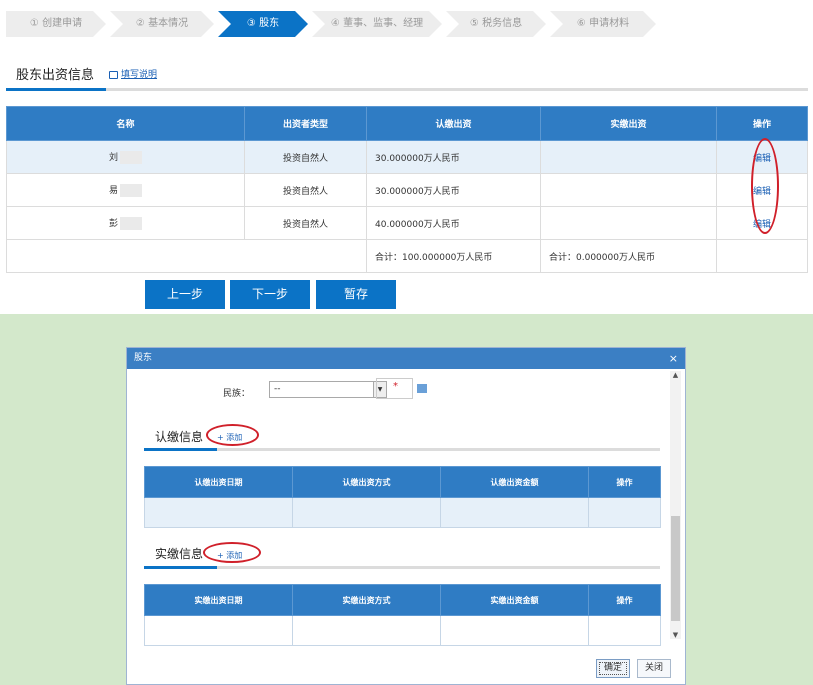  Describe the element at coordinates (514, 482) in the screenshot. I see `col-subscribed-amount: 认缴出资金额` at that location.